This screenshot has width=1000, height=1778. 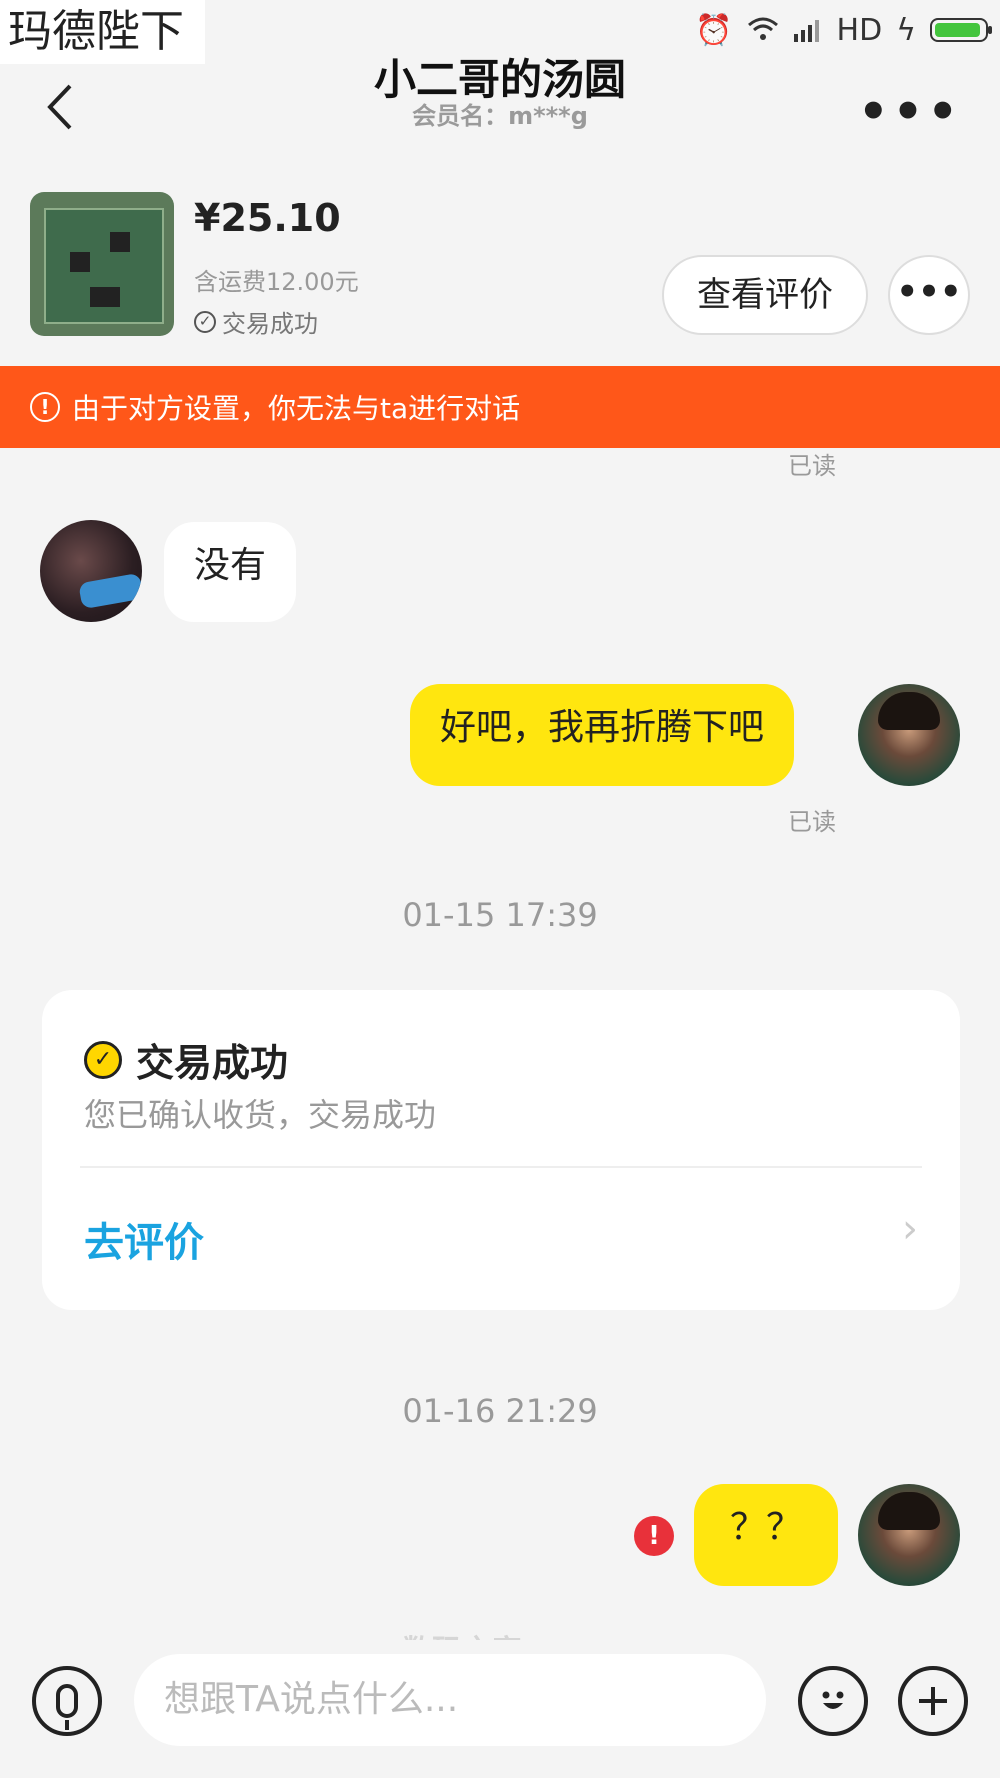 What do you see at coordinates (961, 30) in the screenshot?
I see `battery-icon` at bounding box center [961, 30].